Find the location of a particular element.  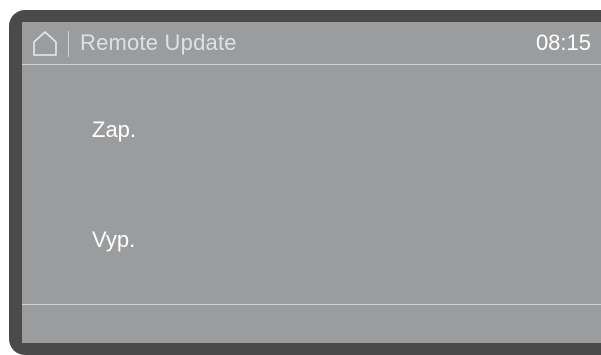

home-icon is located at coordinates (45, 43).